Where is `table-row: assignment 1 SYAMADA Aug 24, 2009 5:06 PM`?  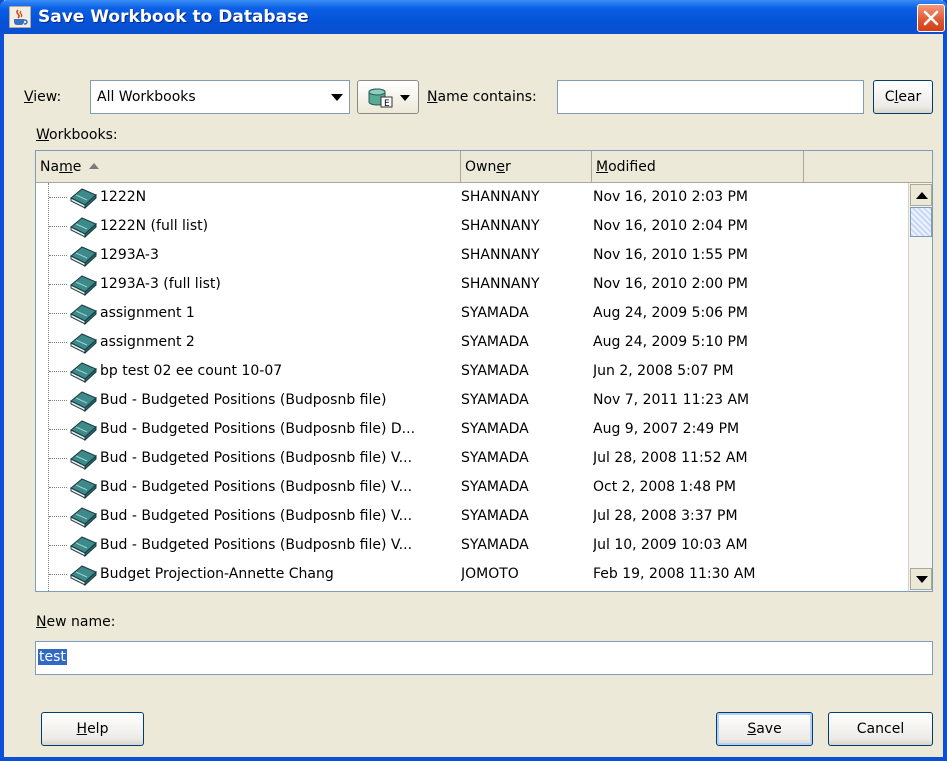 table-row: assignment 1 SYAMADA Aug 24, 2009 5:06 PM is located at coordinates (472, 313).